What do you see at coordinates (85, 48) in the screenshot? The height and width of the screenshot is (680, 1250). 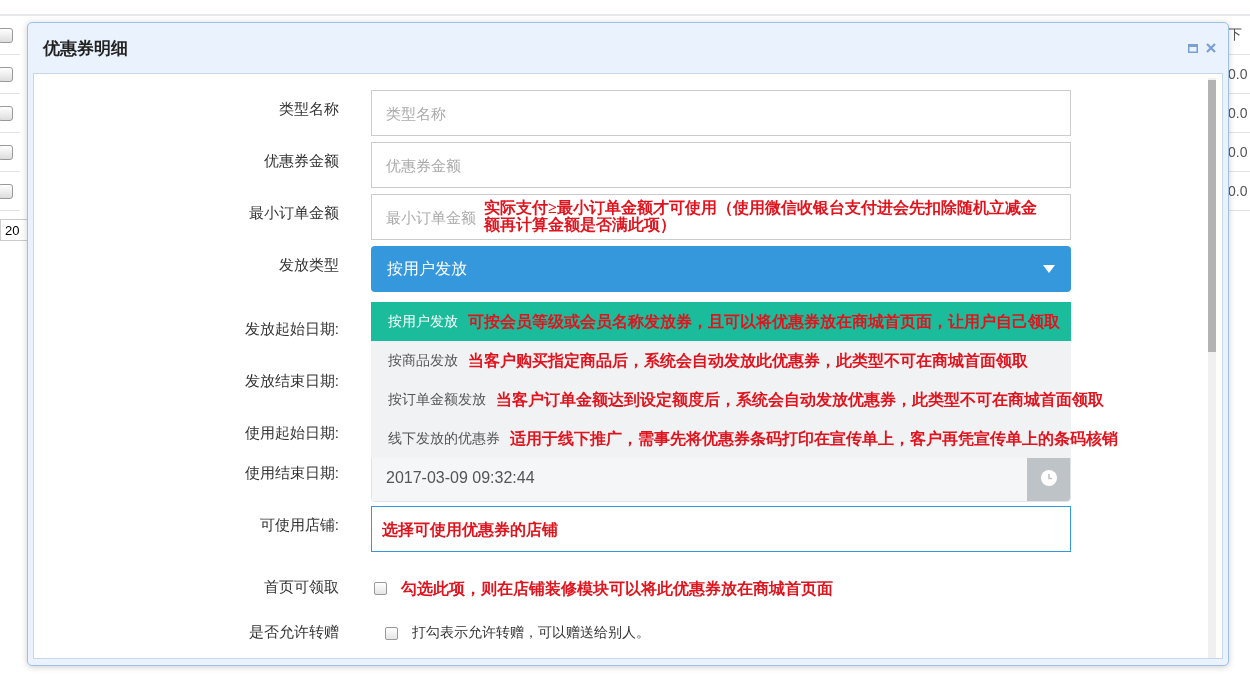 I see `dialog-title: 优惠券明细` at bounding box center [85, 48].